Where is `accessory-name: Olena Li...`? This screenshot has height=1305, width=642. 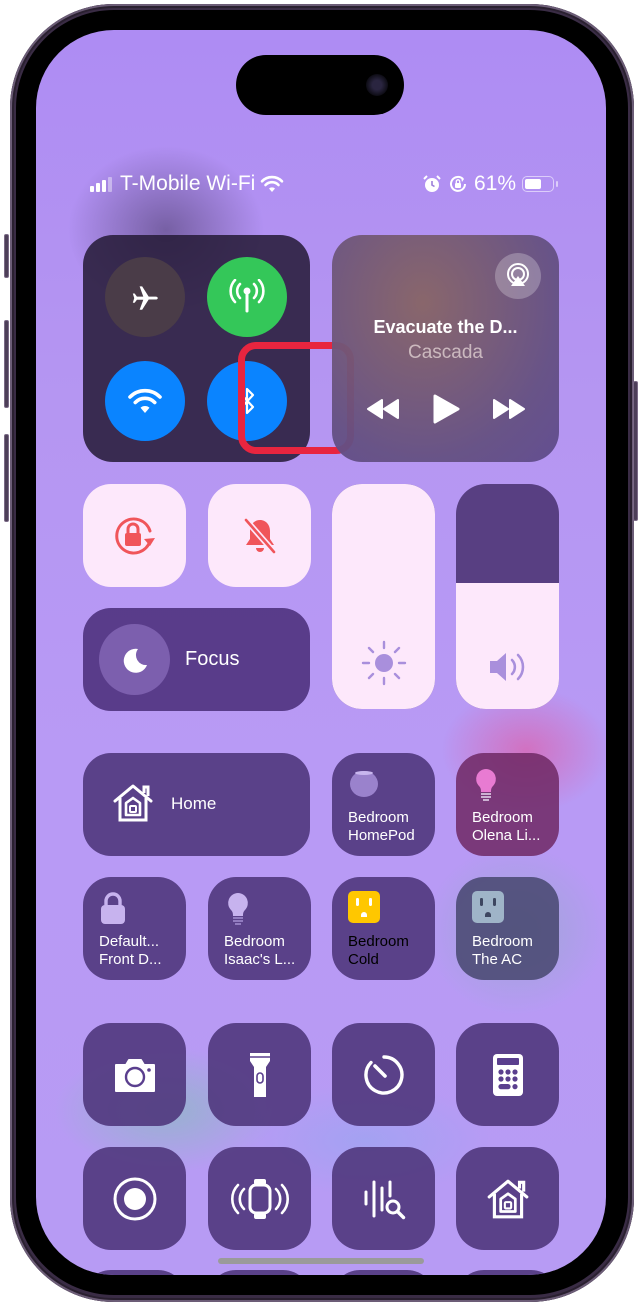
accessory-name: Olena Li... is located at coordinates (506, 835).